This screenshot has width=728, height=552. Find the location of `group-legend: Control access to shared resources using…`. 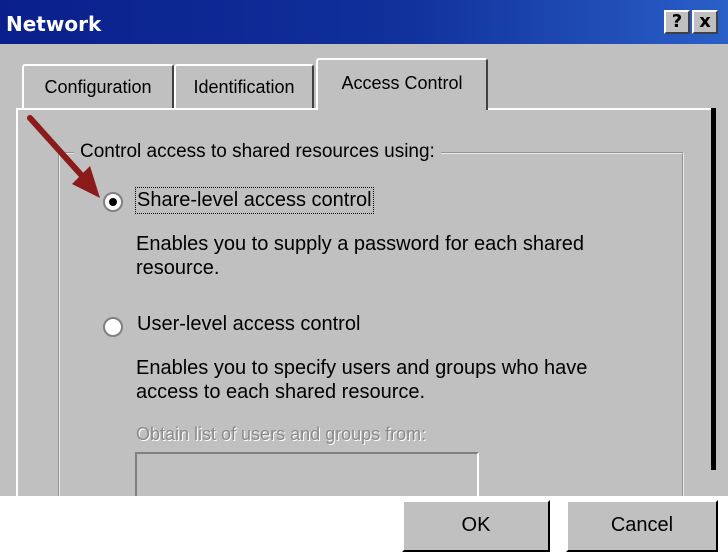

group-legend: Control access to shared resources using… is located at coordinates (257, 152).